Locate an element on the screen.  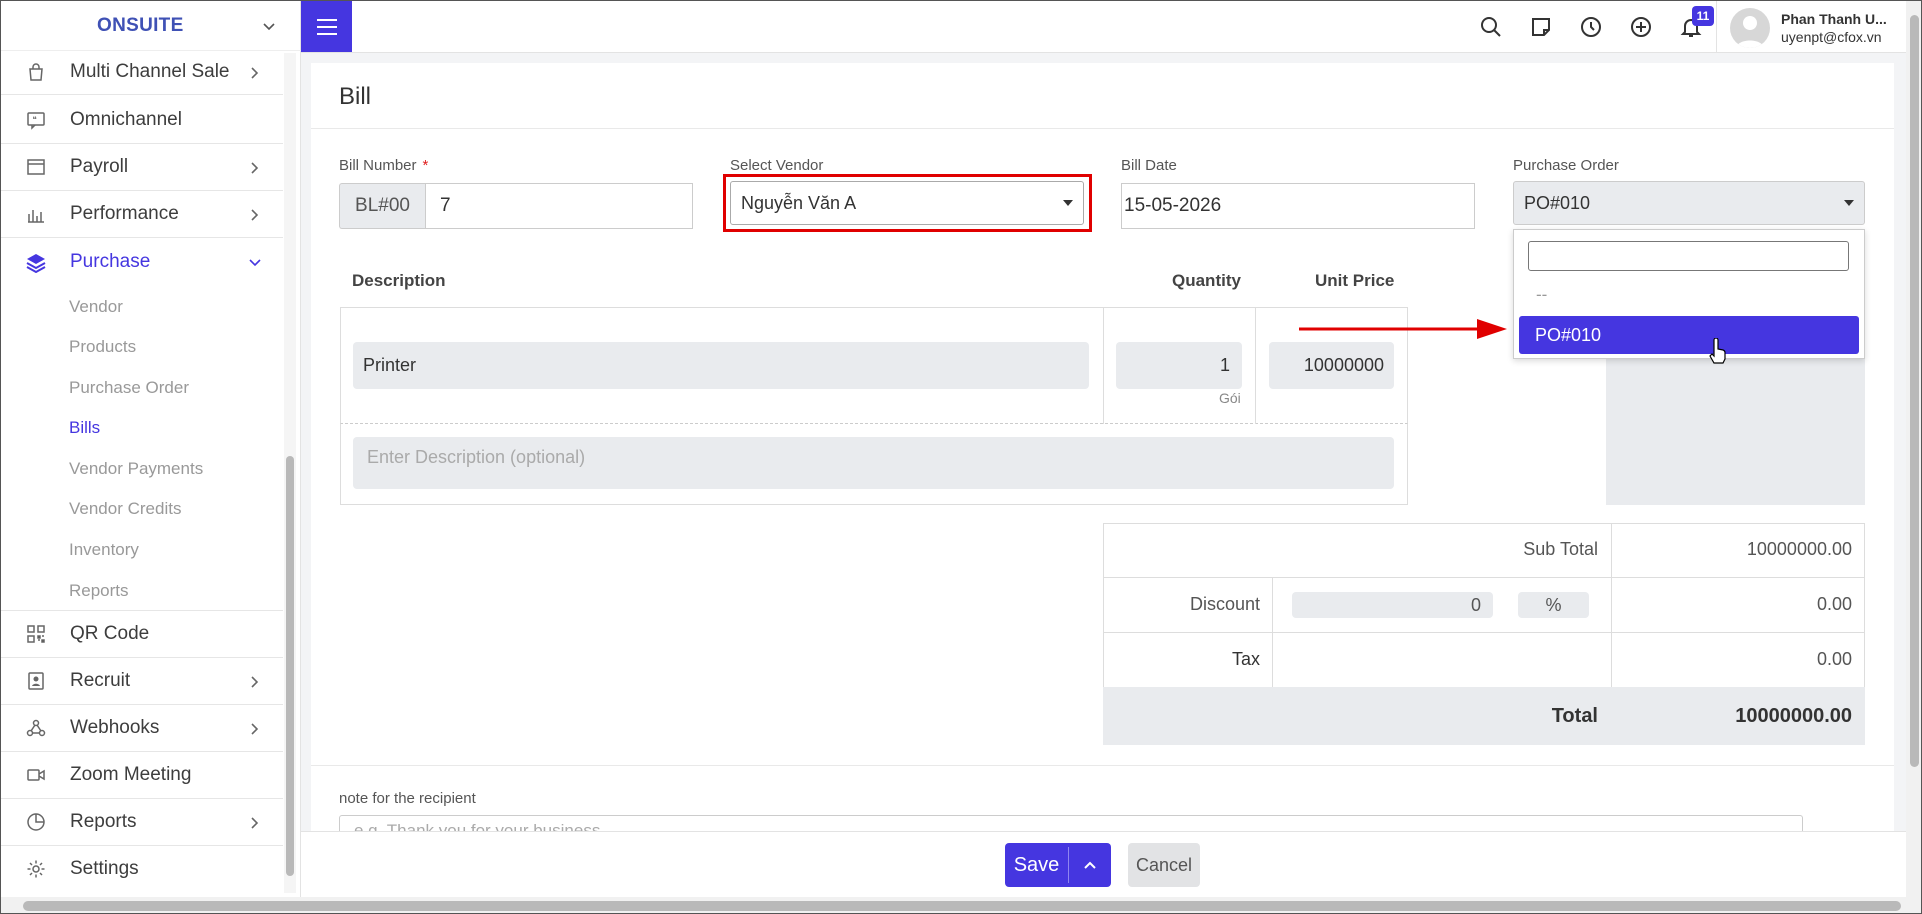
submenu-products: Products is located at coordinates (102, 347).